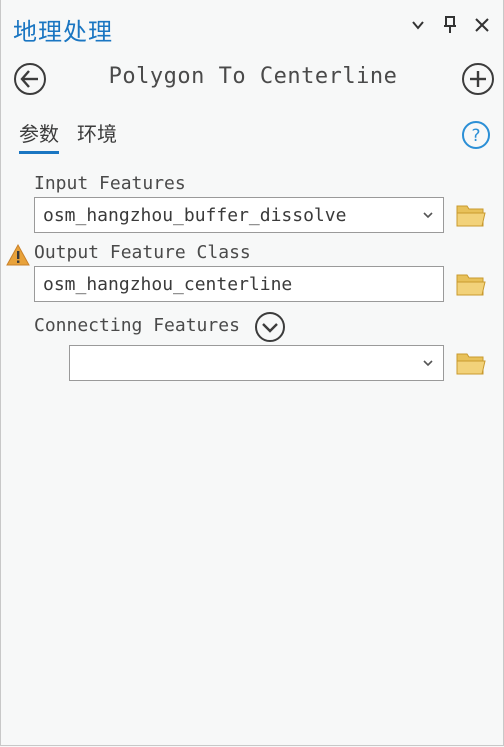  Describe the element at coordinates (142, 252) in the screenshot. I see `output-feature-class-label: Output Feature Class` at that location.